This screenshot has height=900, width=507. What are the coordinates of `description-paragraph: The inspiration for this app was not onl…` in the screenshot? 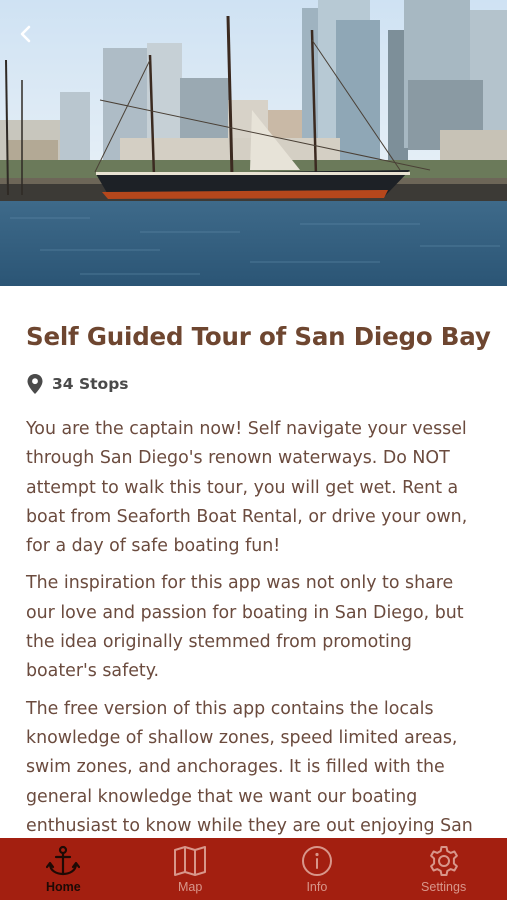 It's located at (245, 627).